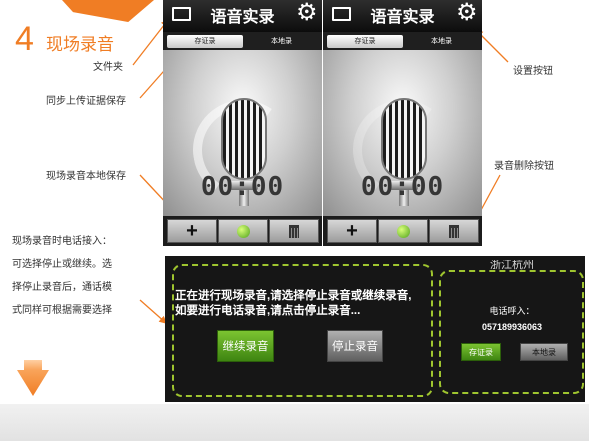 This screenshot has height=441, width=589. What do you see at coordinates (355, 346) in the screenshot?
I see `stop-recording-button: 停止录音` at bounding box center [355, 346].